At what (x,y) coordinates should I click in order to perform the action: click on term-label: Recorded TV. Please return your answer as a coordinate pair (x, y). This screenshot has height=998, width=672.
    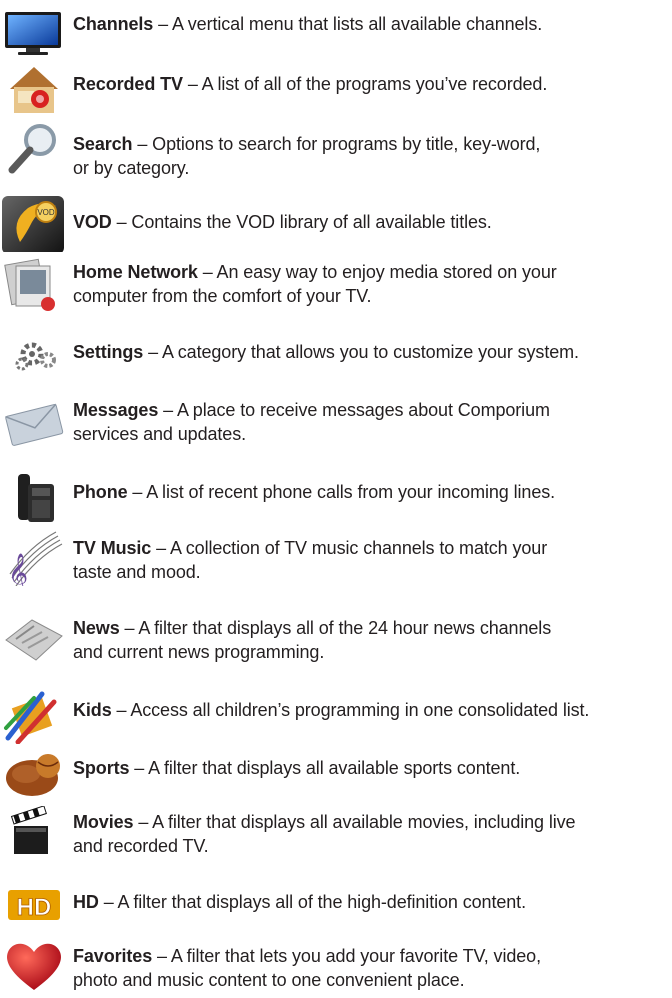
    Looking at the image, I should click on (128, 84).